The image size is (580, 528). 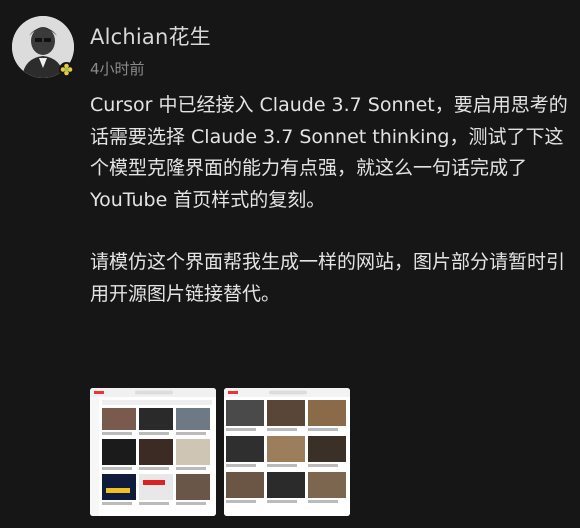 What do you see at coordinates (287, 452) in the screenshot?
I see `youtube-clone-thumbnail` at bounding box center [287, 452].